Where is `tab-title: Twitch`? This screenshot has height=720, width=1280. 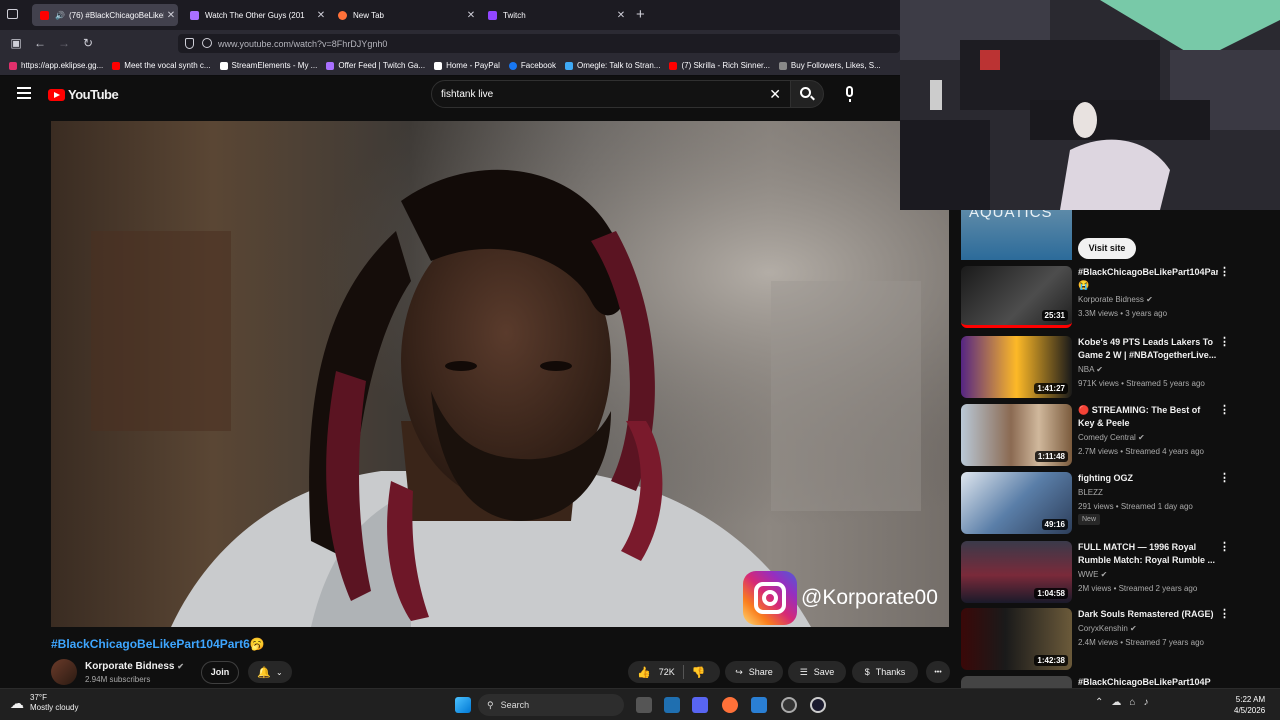
tab-title: Twitch is located at coordinates (514, 15).